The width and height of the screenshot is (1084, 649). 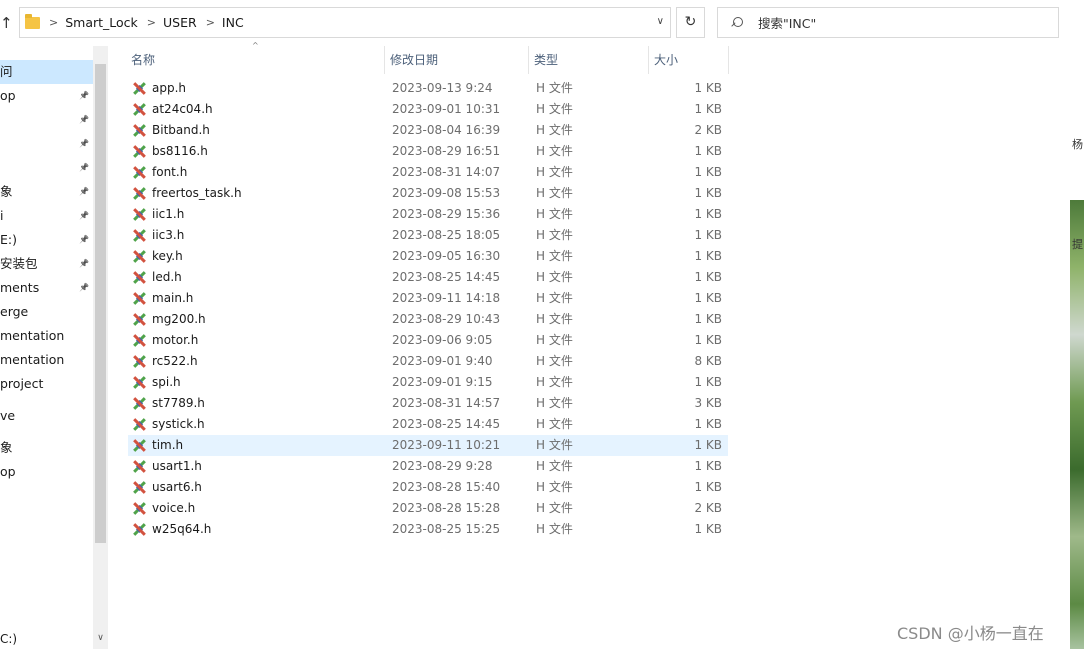 I want to click on file-row: tim.h 2023-09-11 10:21 H 文件 1 KB, so click(x=428, y=445).